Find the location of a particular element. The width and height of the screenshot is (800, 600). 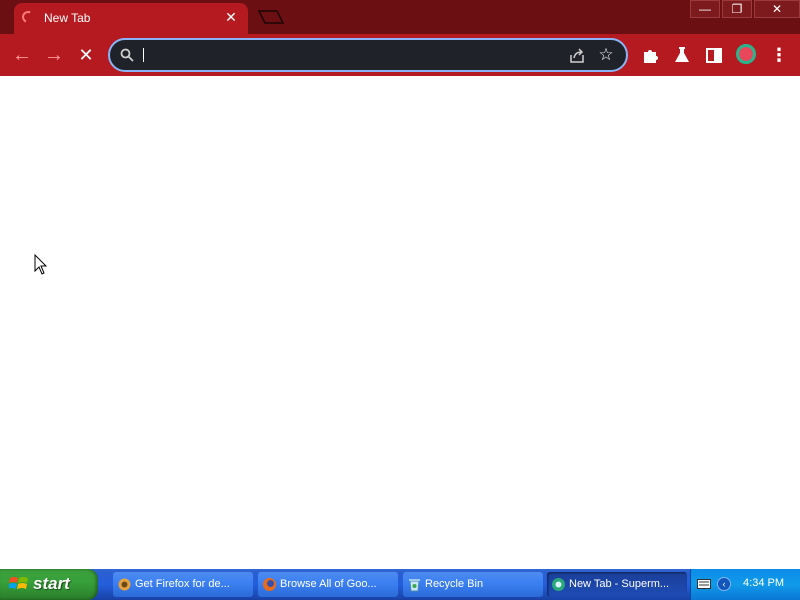

window-controls: — ❐ ✕ is located at coordinates (744, 9).